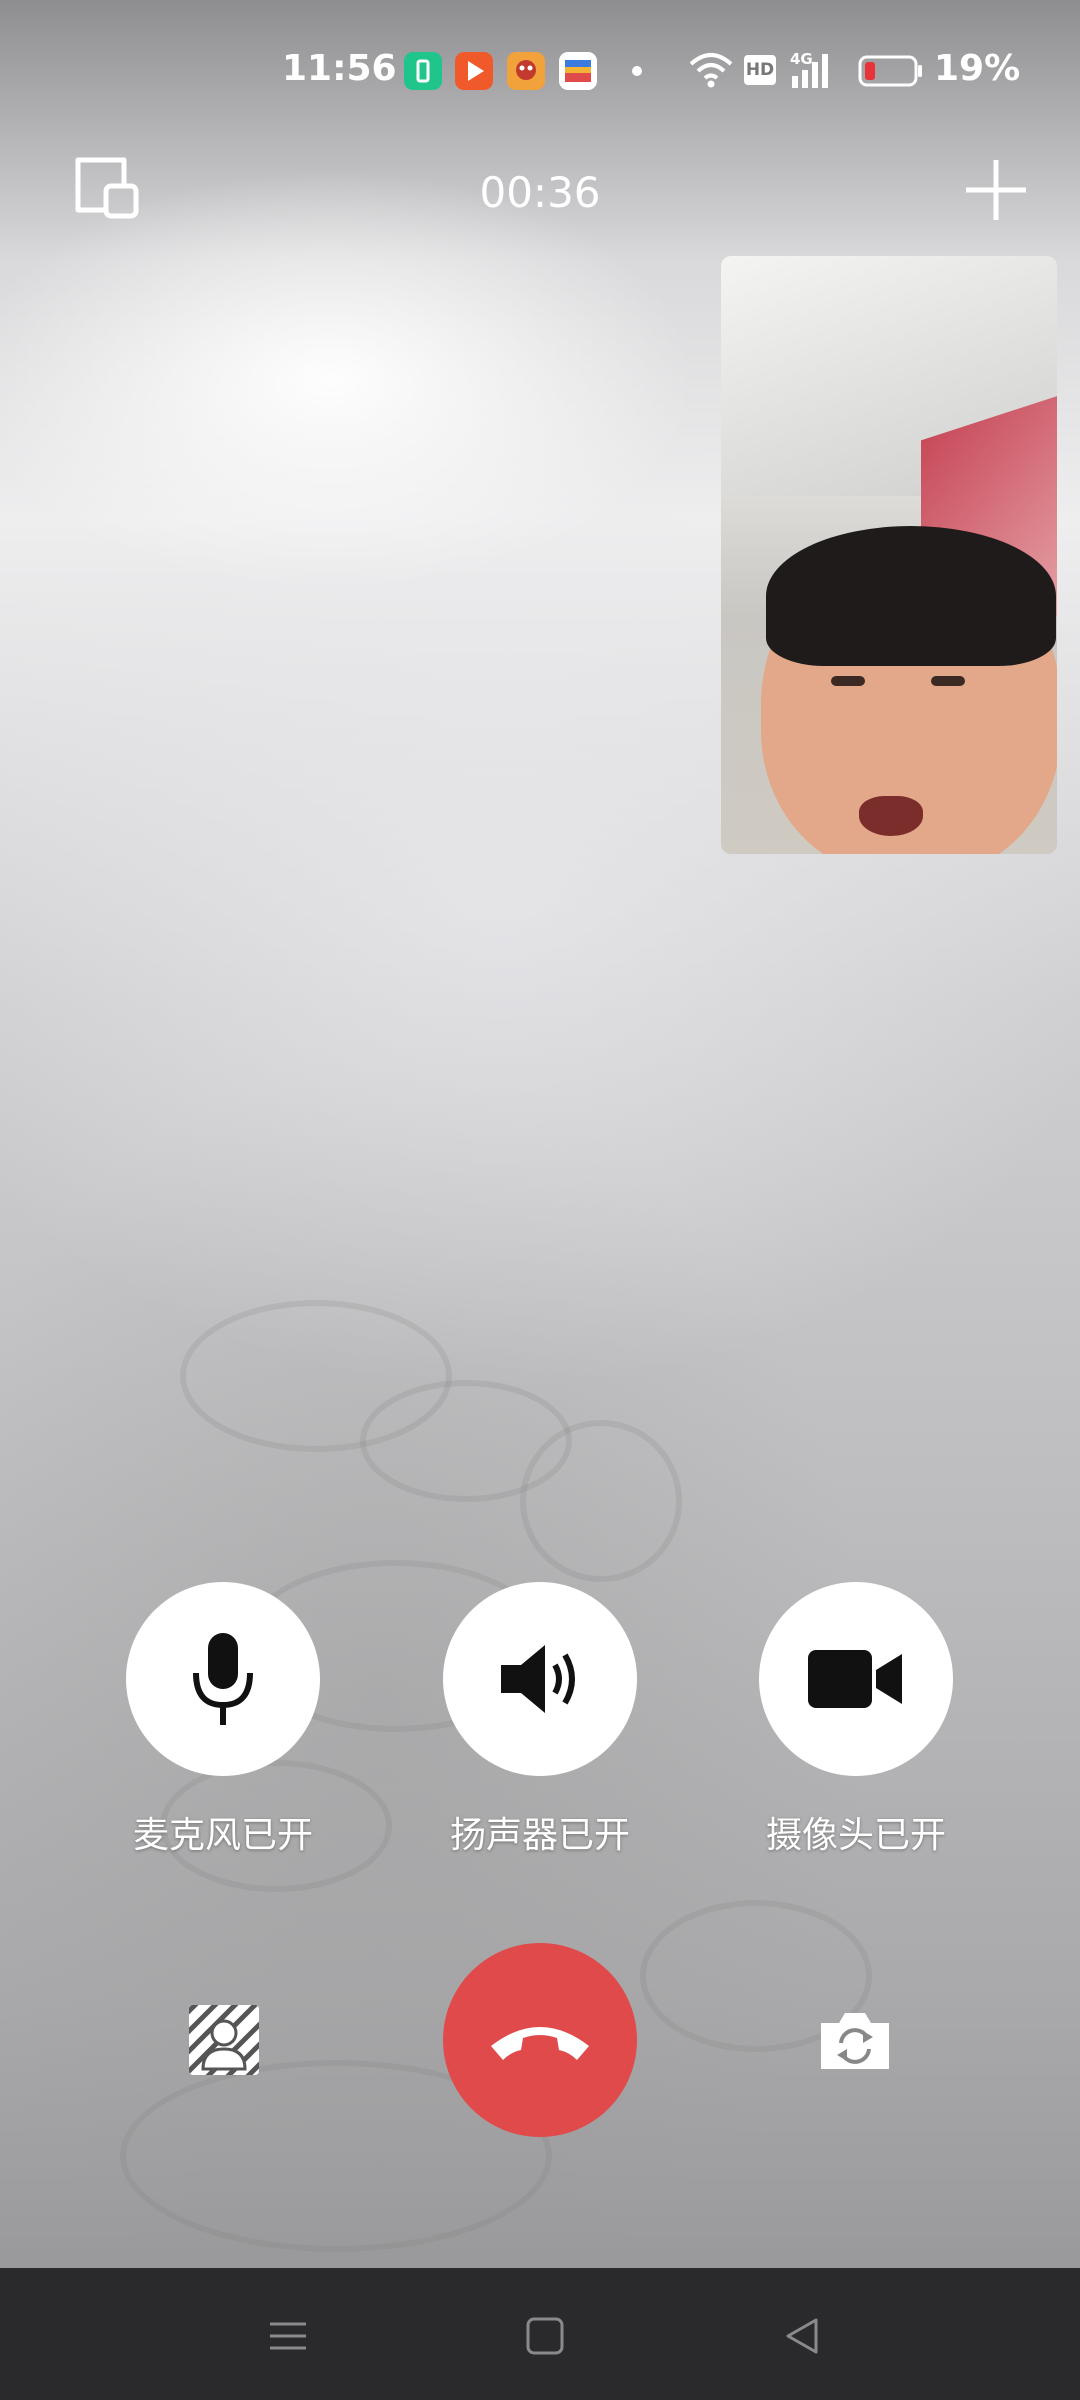  What do you see at coordinates (891, 73) in the screenshot?
I see `battery-icon` at bounding box center [891, 73].